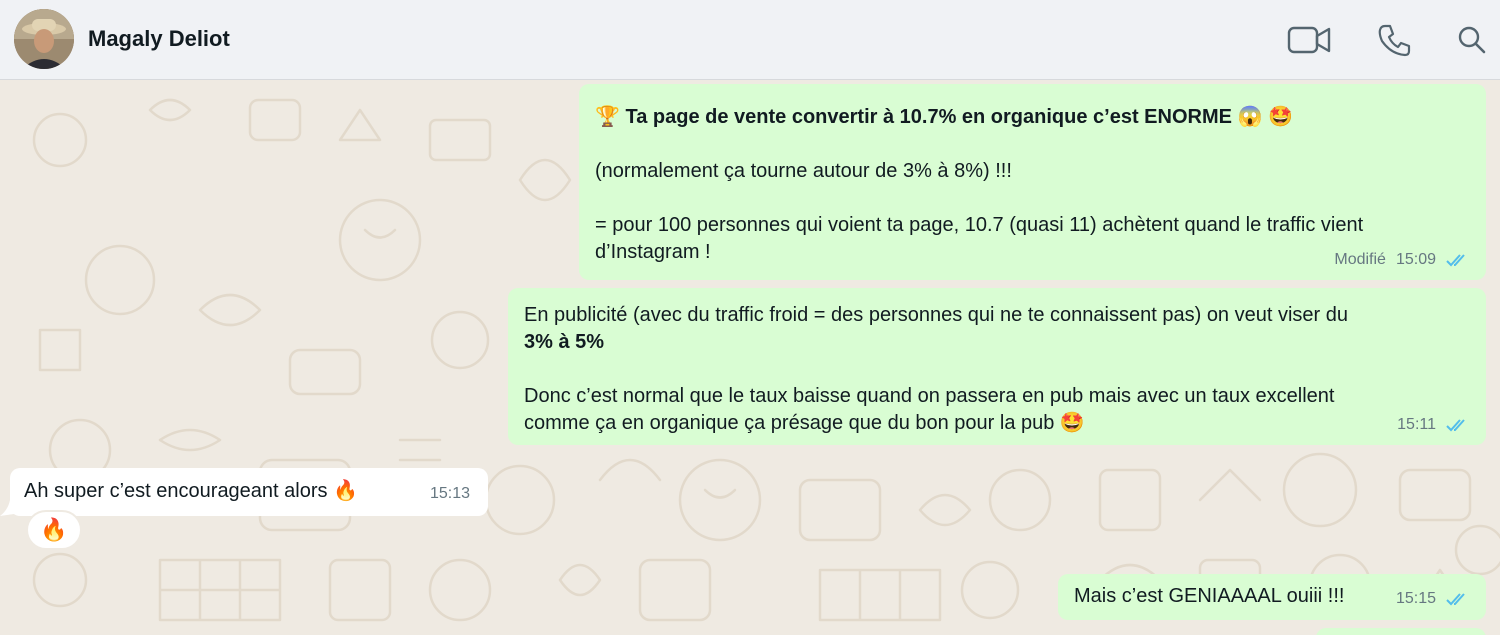 The width and height of the screenshot is (1500, 635). I want to click on message-meta: 15:15, so click(1432, 598).